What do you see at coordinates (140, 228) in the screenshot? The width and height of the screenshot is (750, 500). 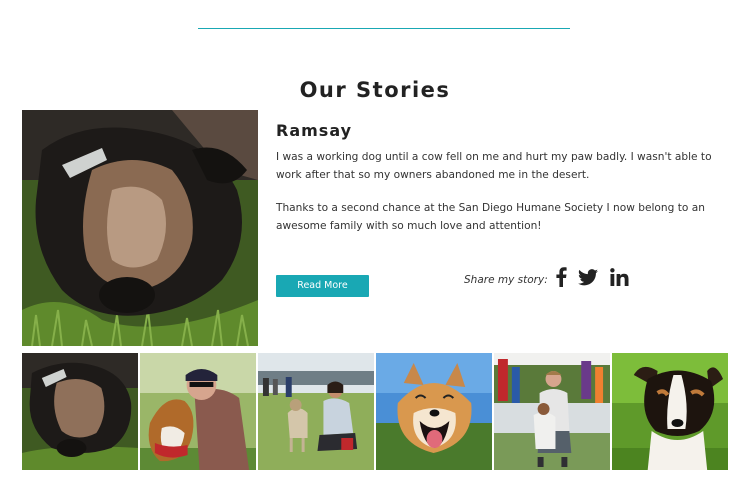 I see `story-main-photo` at bounding box center [140, 228].